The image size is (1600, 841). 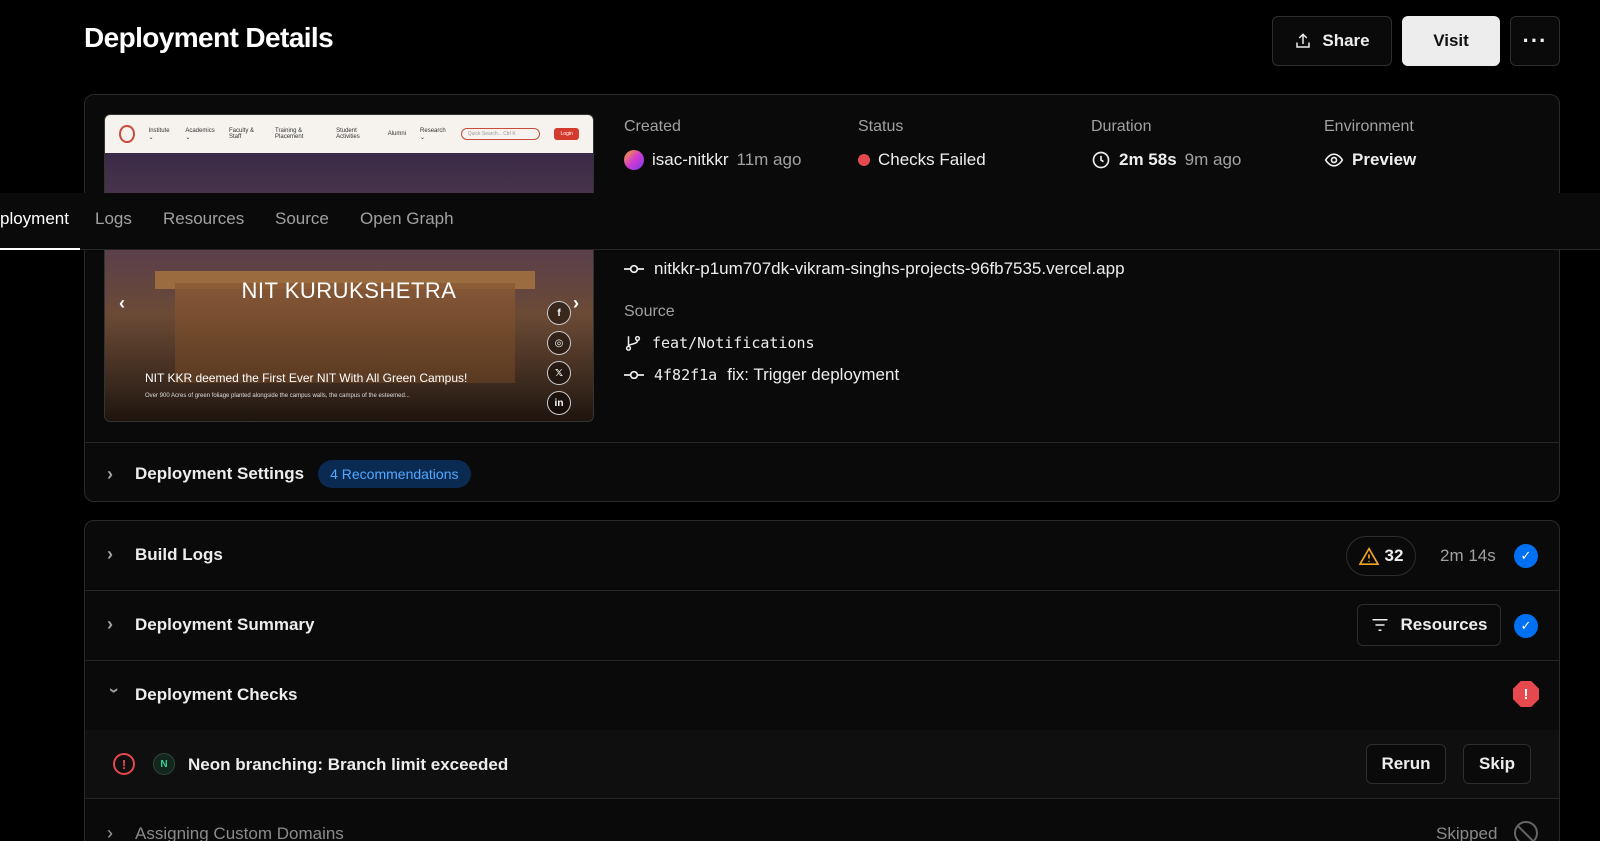 What do you see at coordinates (242, 134) in the screenshot?
I see `preview-nav-item: Faculty & Staff` at bounding box center [242, 134].